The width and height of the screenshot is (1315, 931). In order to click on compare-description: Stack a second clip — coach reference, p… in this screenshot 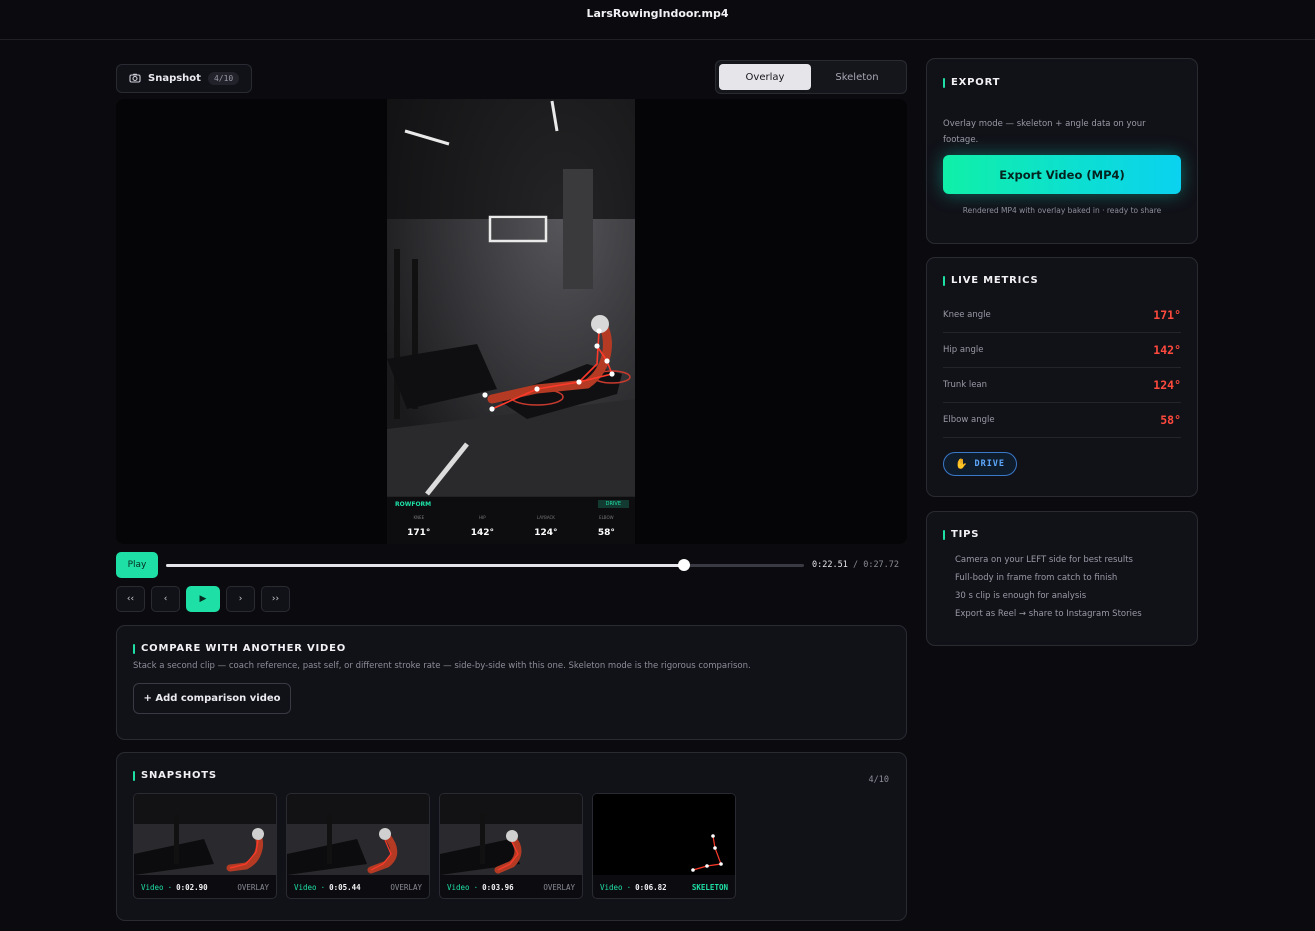, I will do `click(442, 666)`.